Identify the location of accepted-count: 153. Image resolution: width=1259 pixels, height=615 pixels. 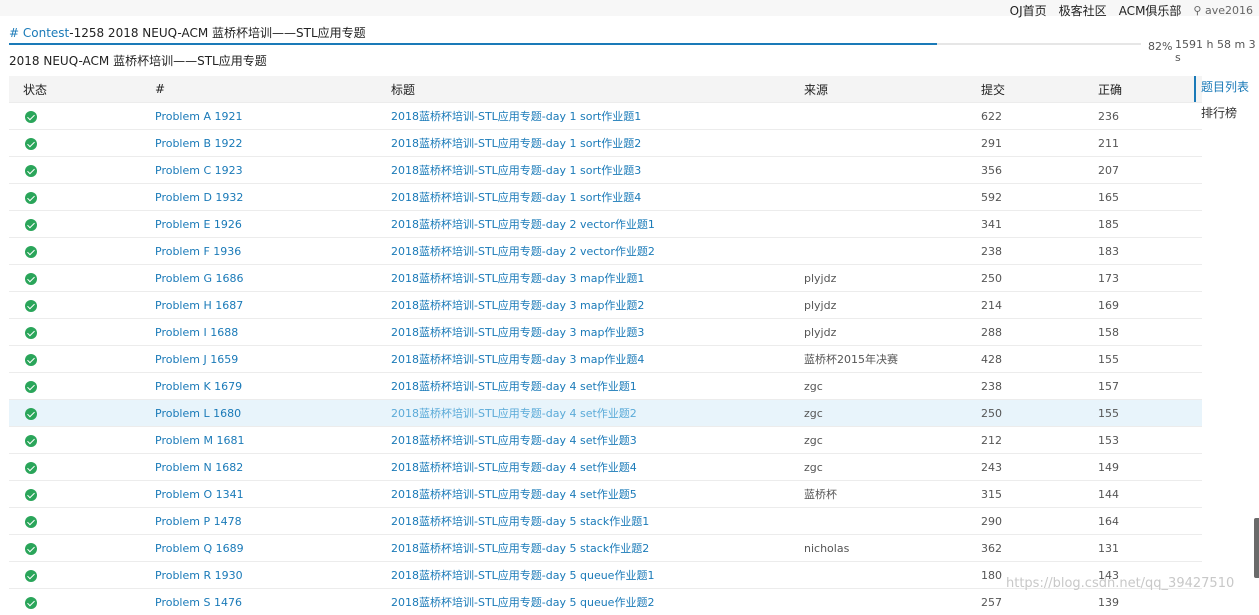
(1150, 440).